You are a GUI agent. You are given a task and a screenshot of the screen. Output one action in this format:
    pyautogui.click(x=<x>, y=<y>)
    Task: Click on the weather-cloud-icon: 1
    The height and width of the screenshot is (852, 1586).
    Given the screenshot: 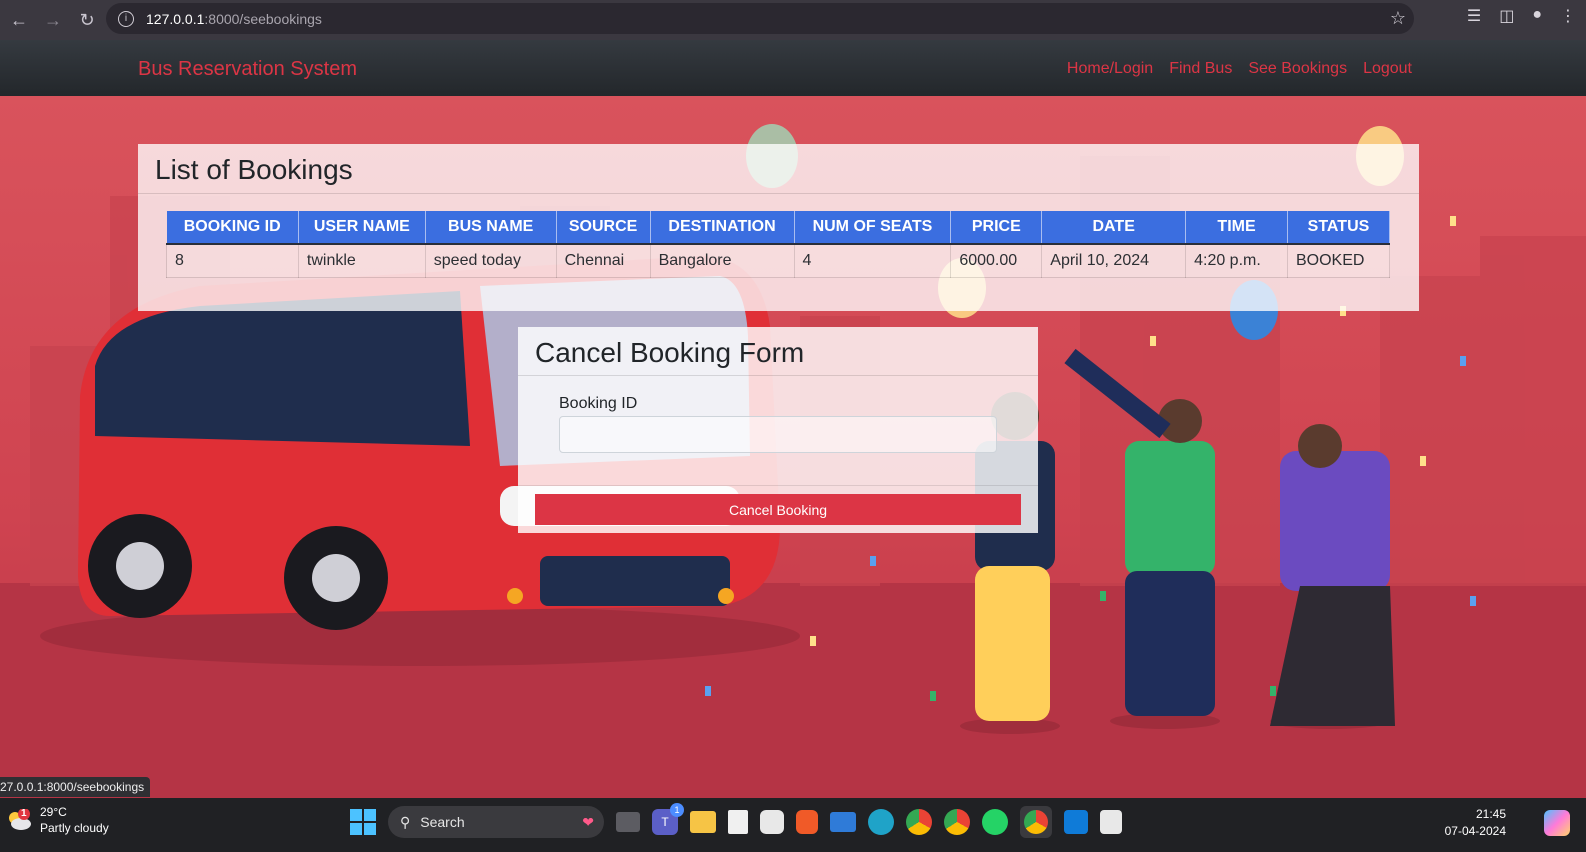 What is the action you would take?
    pyautogui.click(x=19, y=819)
    